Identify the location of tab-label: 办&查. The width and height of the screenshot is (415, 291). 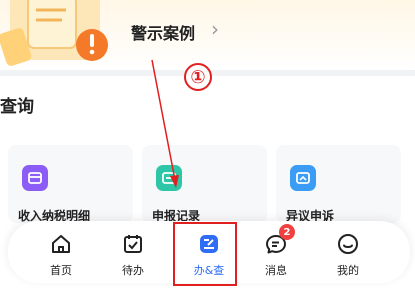
(209, 270).